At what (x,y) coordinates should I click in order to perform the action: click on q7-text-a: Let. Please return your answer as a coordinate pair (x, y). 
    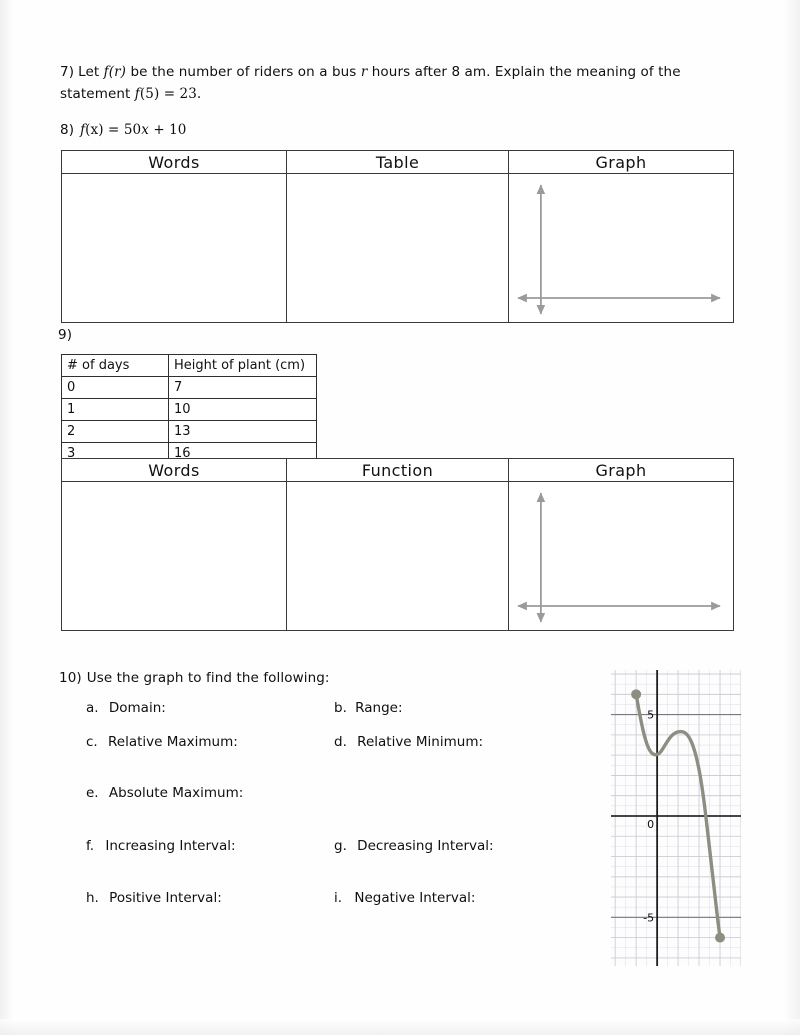
    Looking at the image, I should click on (91, 72).